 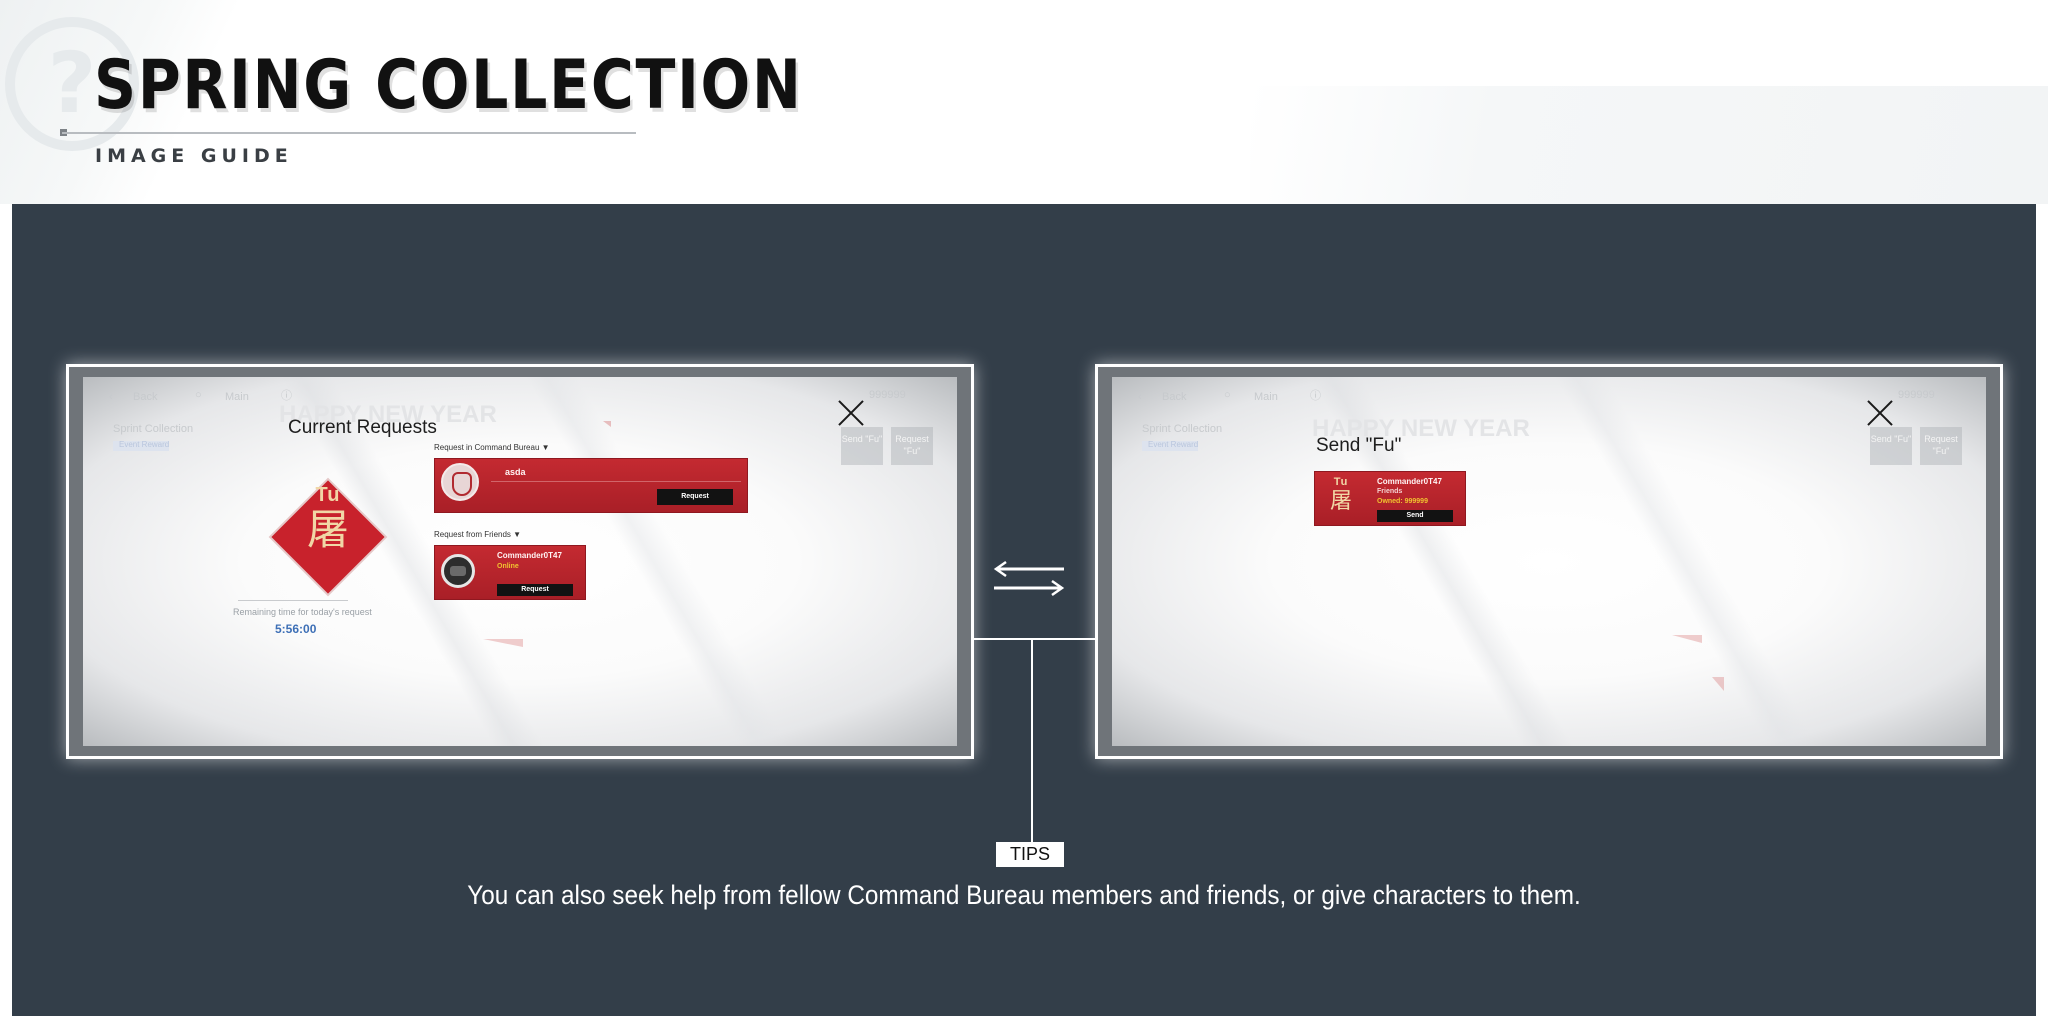 I want to click on recipient-name: Commander0T47, so click(x=1409, y=481).